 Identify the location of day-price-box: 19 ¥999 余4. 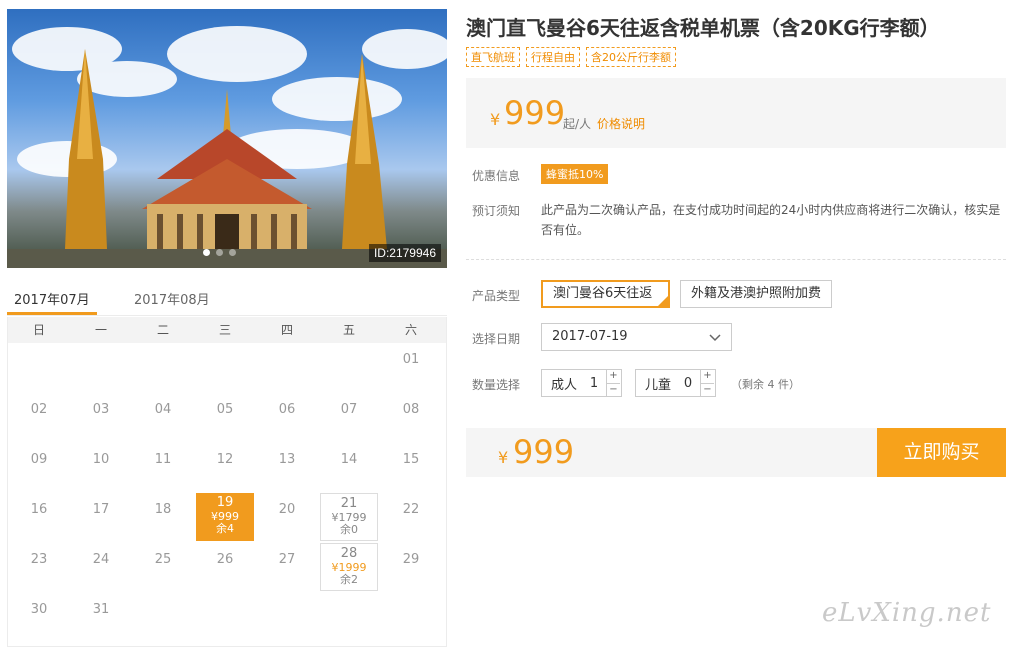
(225, 517).